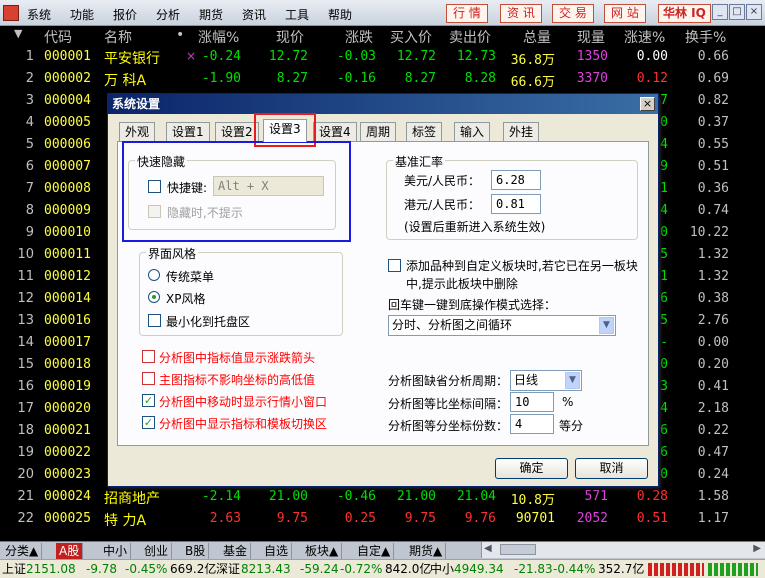  Describe the element at coordinates (532, 402) in the screenshot. I see `ratio-field: 10` at that location.